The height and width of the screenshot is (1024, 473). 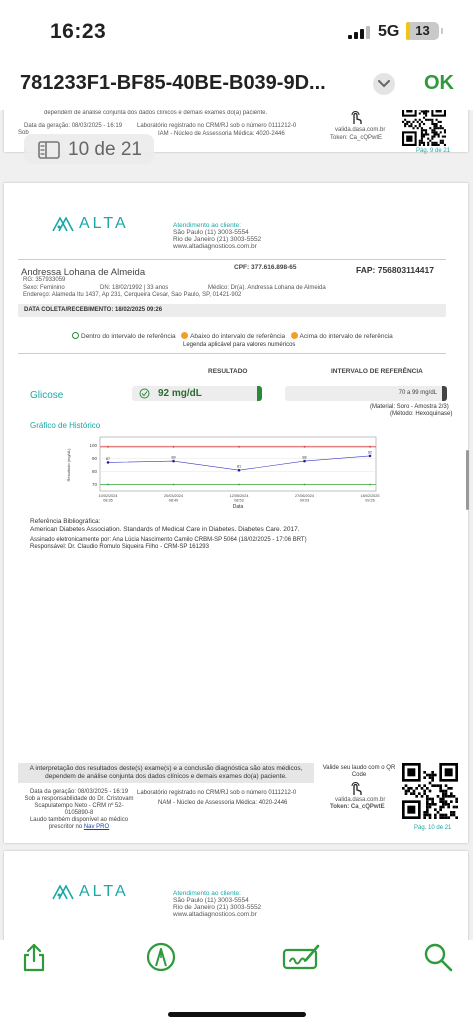 I want to click on search-button, so click(x=438, y=957).